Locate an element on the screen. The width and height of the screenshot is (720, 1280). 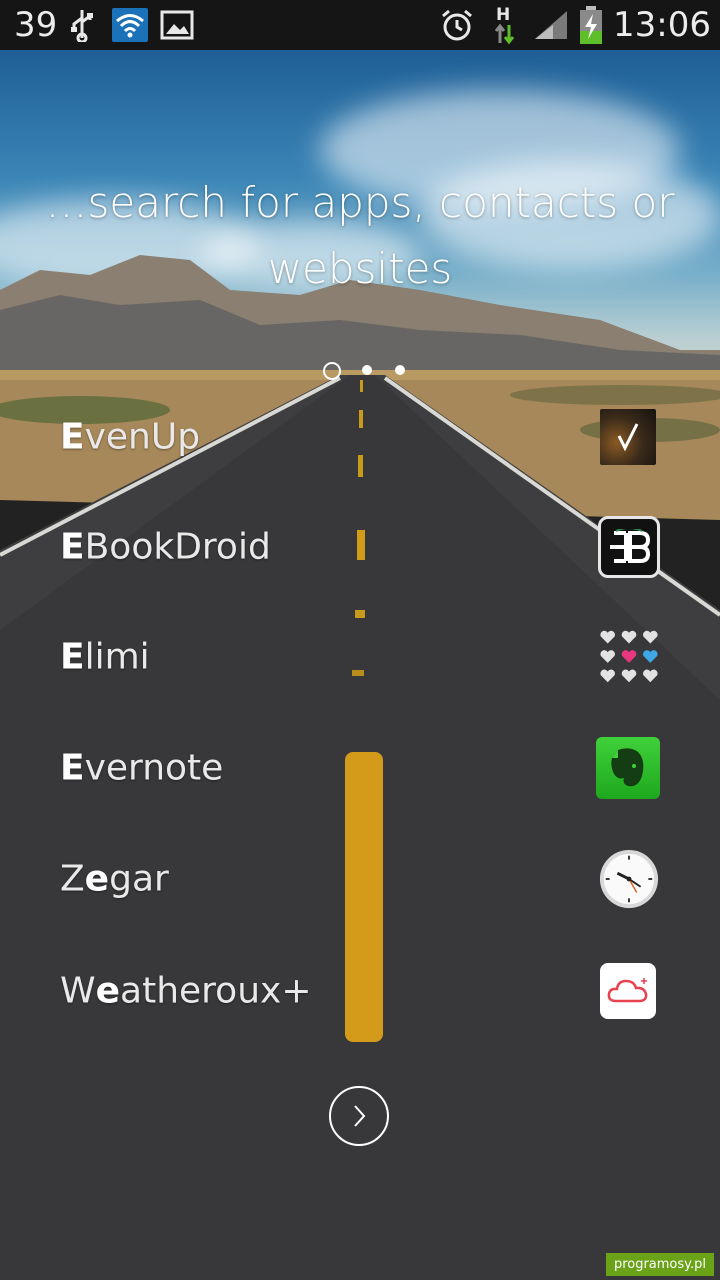
alarm-icon is located at coordinates (457, 25).